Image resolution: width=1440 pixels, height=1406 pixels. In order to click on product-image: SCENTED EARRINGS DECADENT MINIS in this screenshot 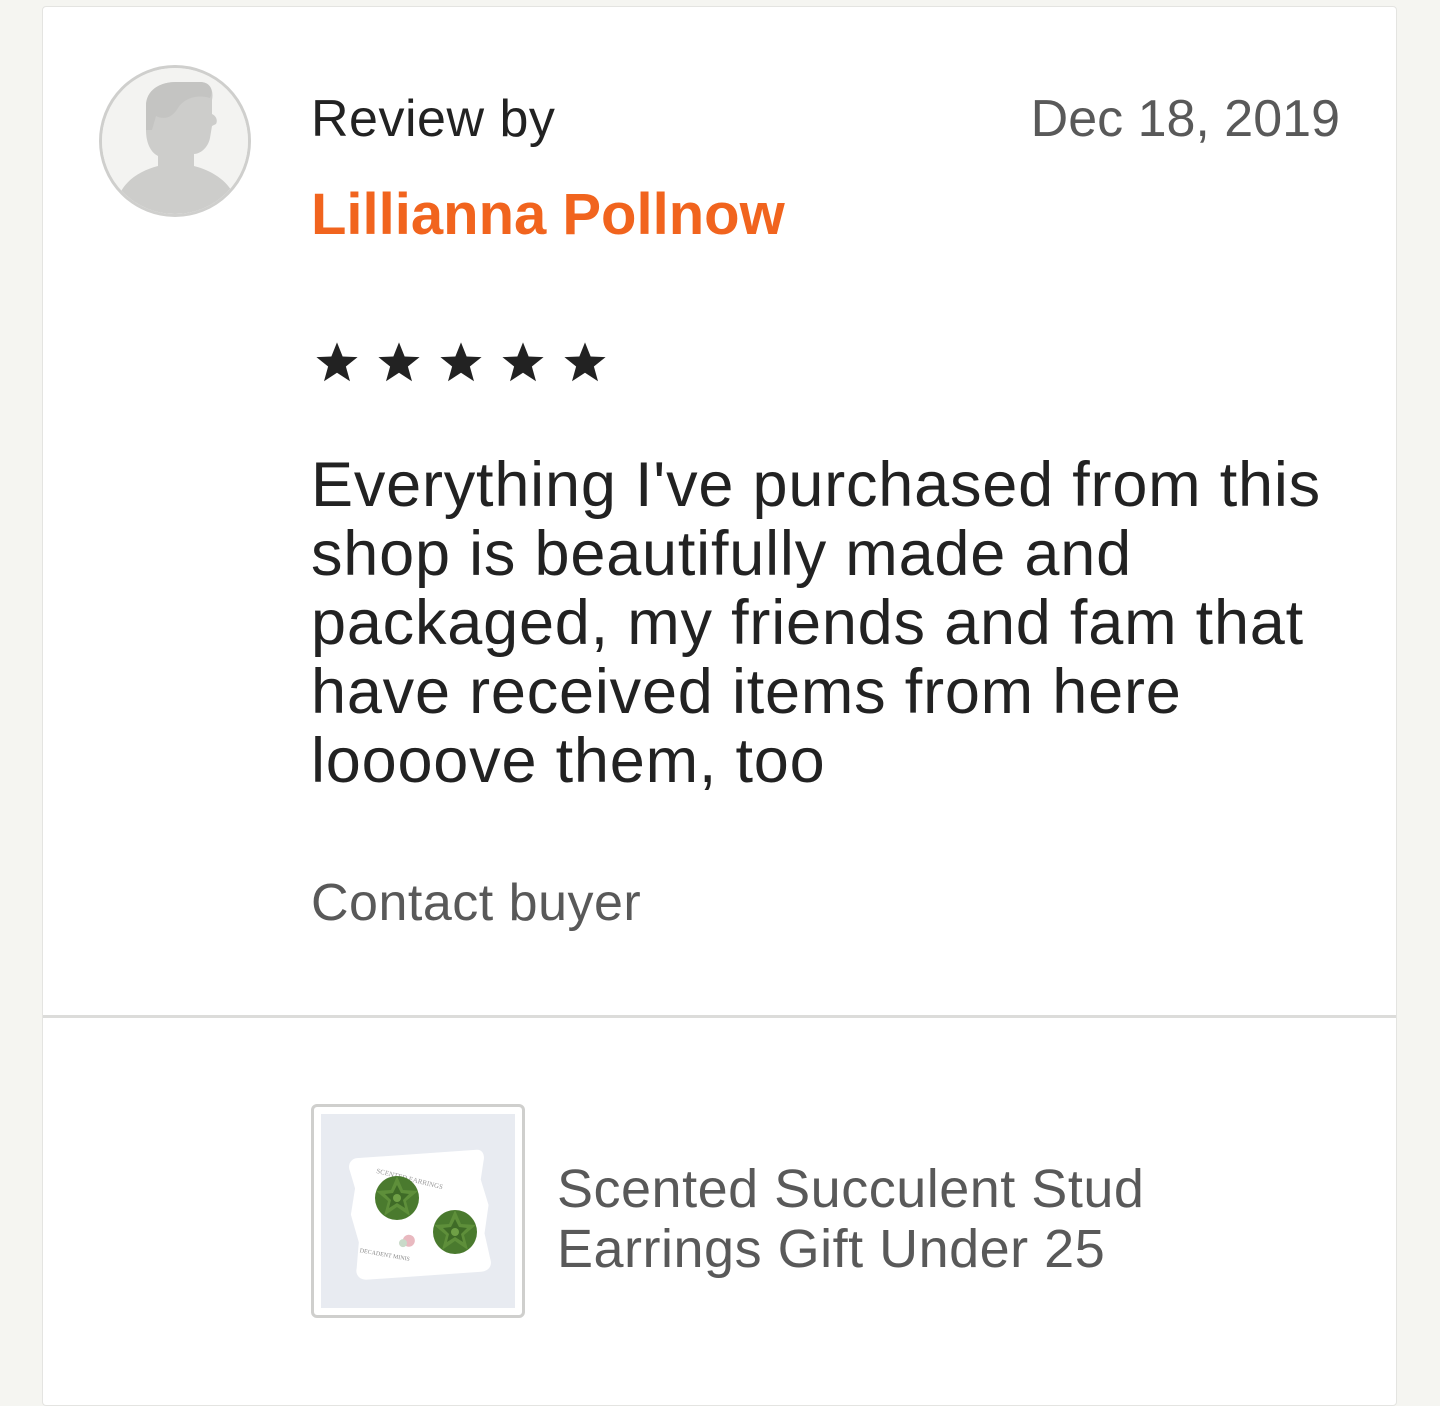, I will do `click(418, 1211)`.